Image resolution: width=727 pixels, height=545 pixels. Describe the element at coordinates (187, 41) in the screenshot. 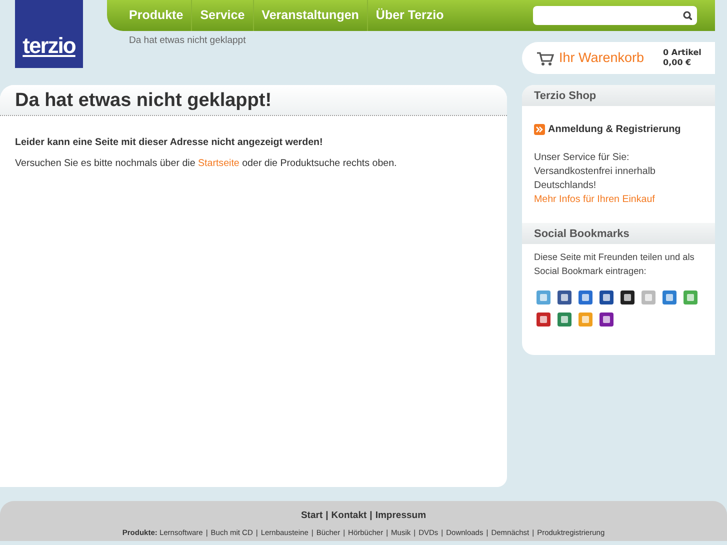

I see `breadcrumb-text: Da hat etwas nicht geklappt` at that location.